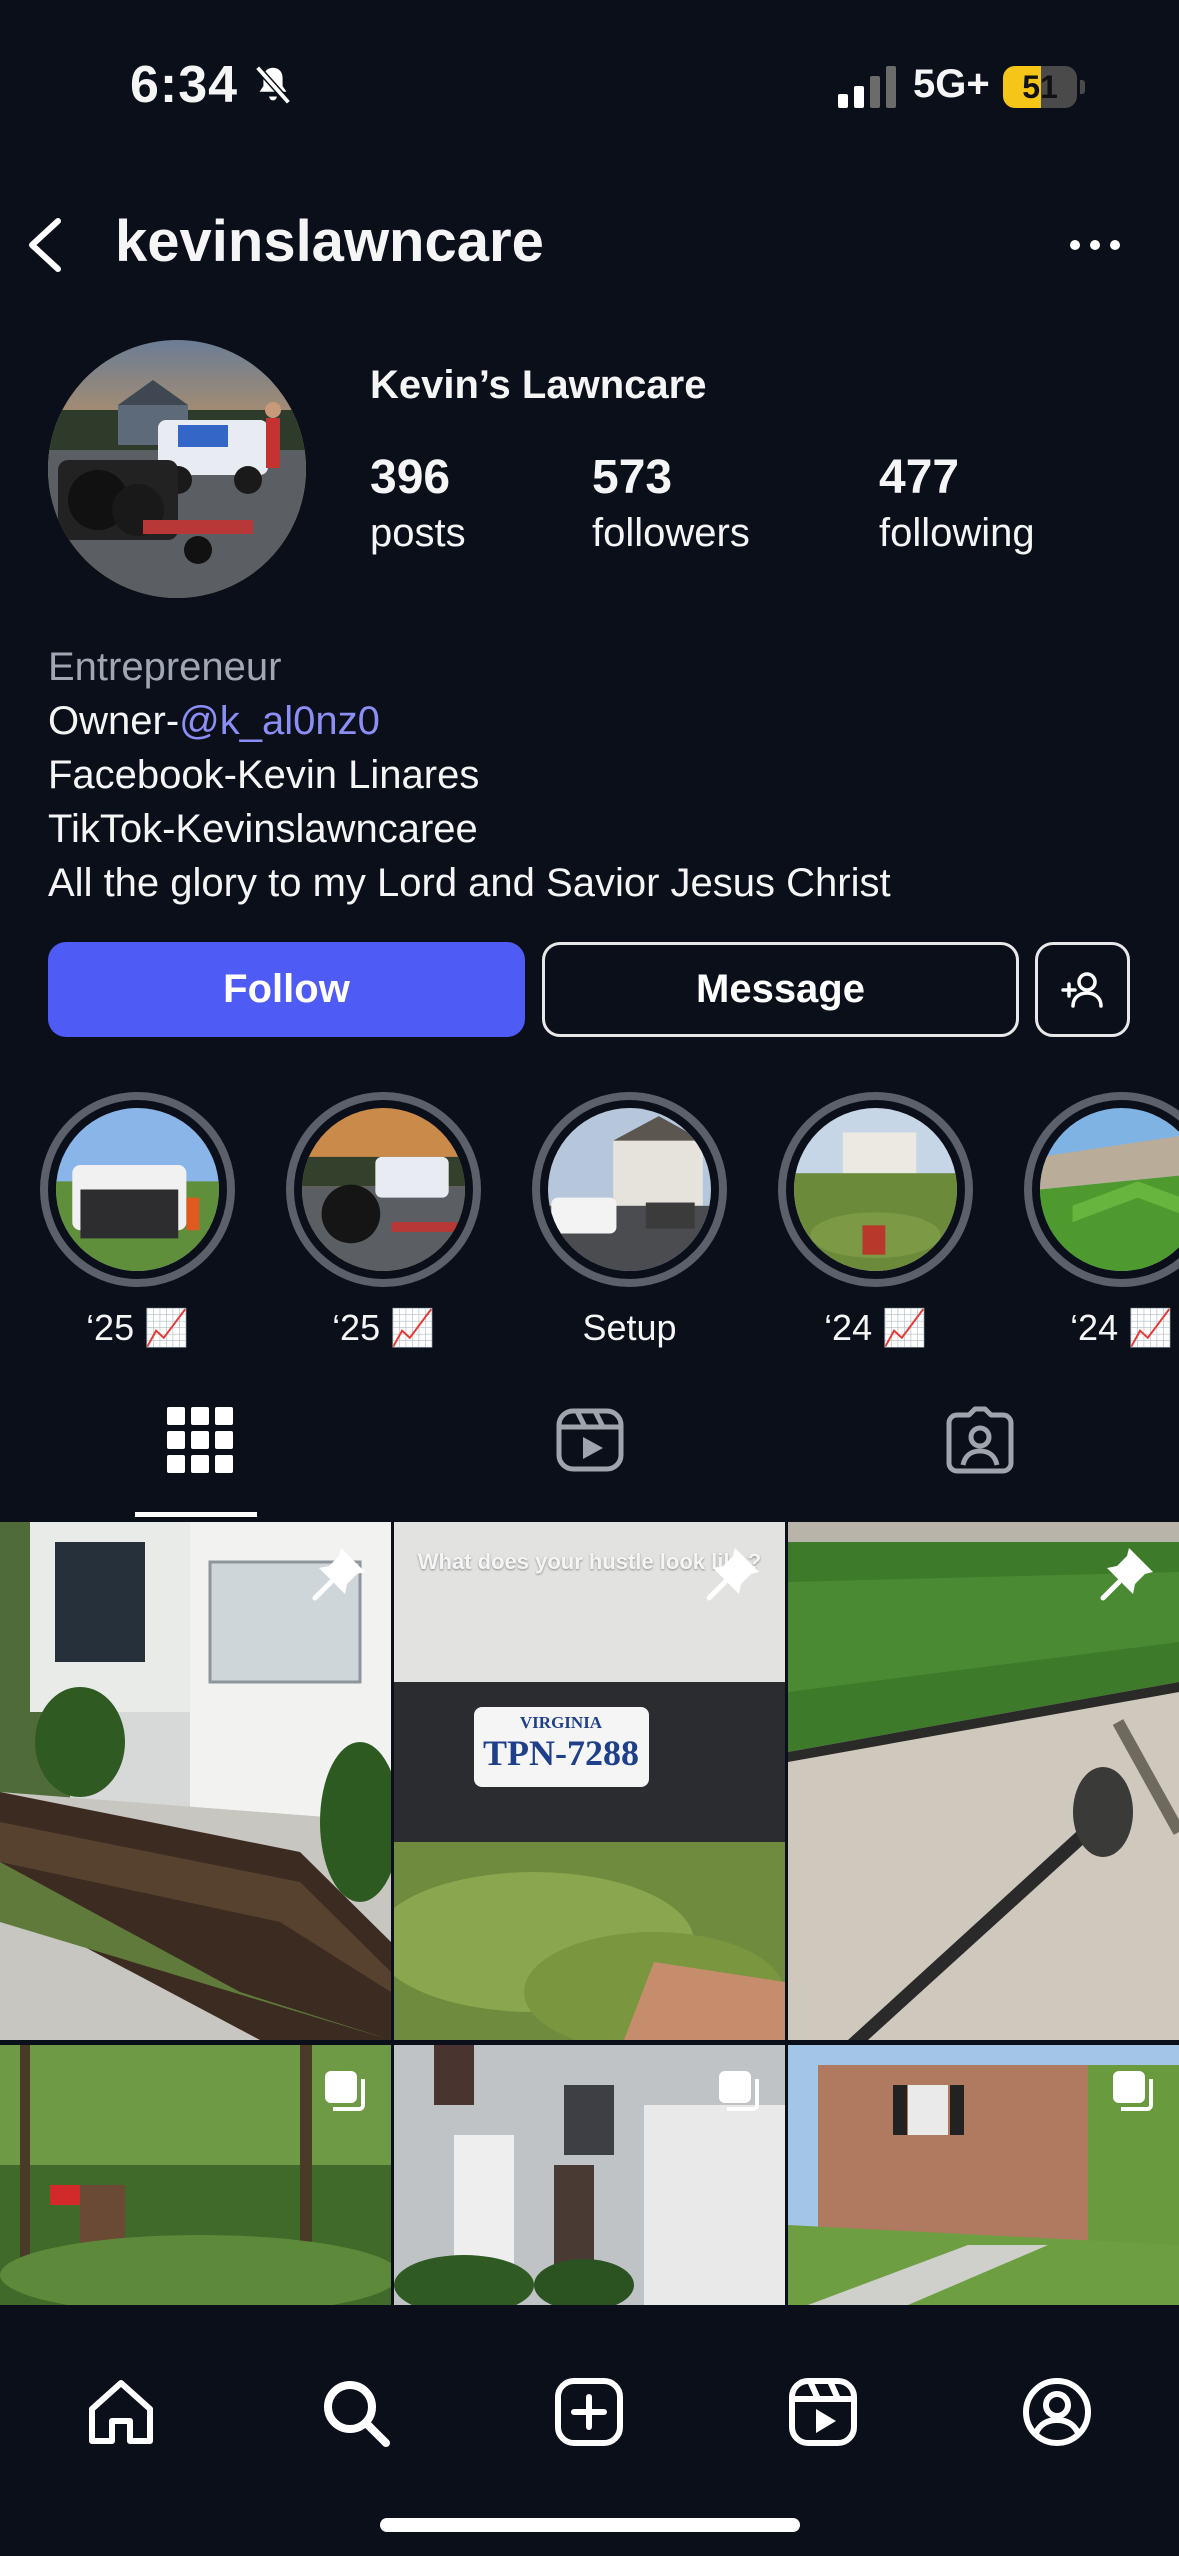 The height and width of the screenshot is (2556, 1179). I want to click on profile-avatar, so click(177, 469).